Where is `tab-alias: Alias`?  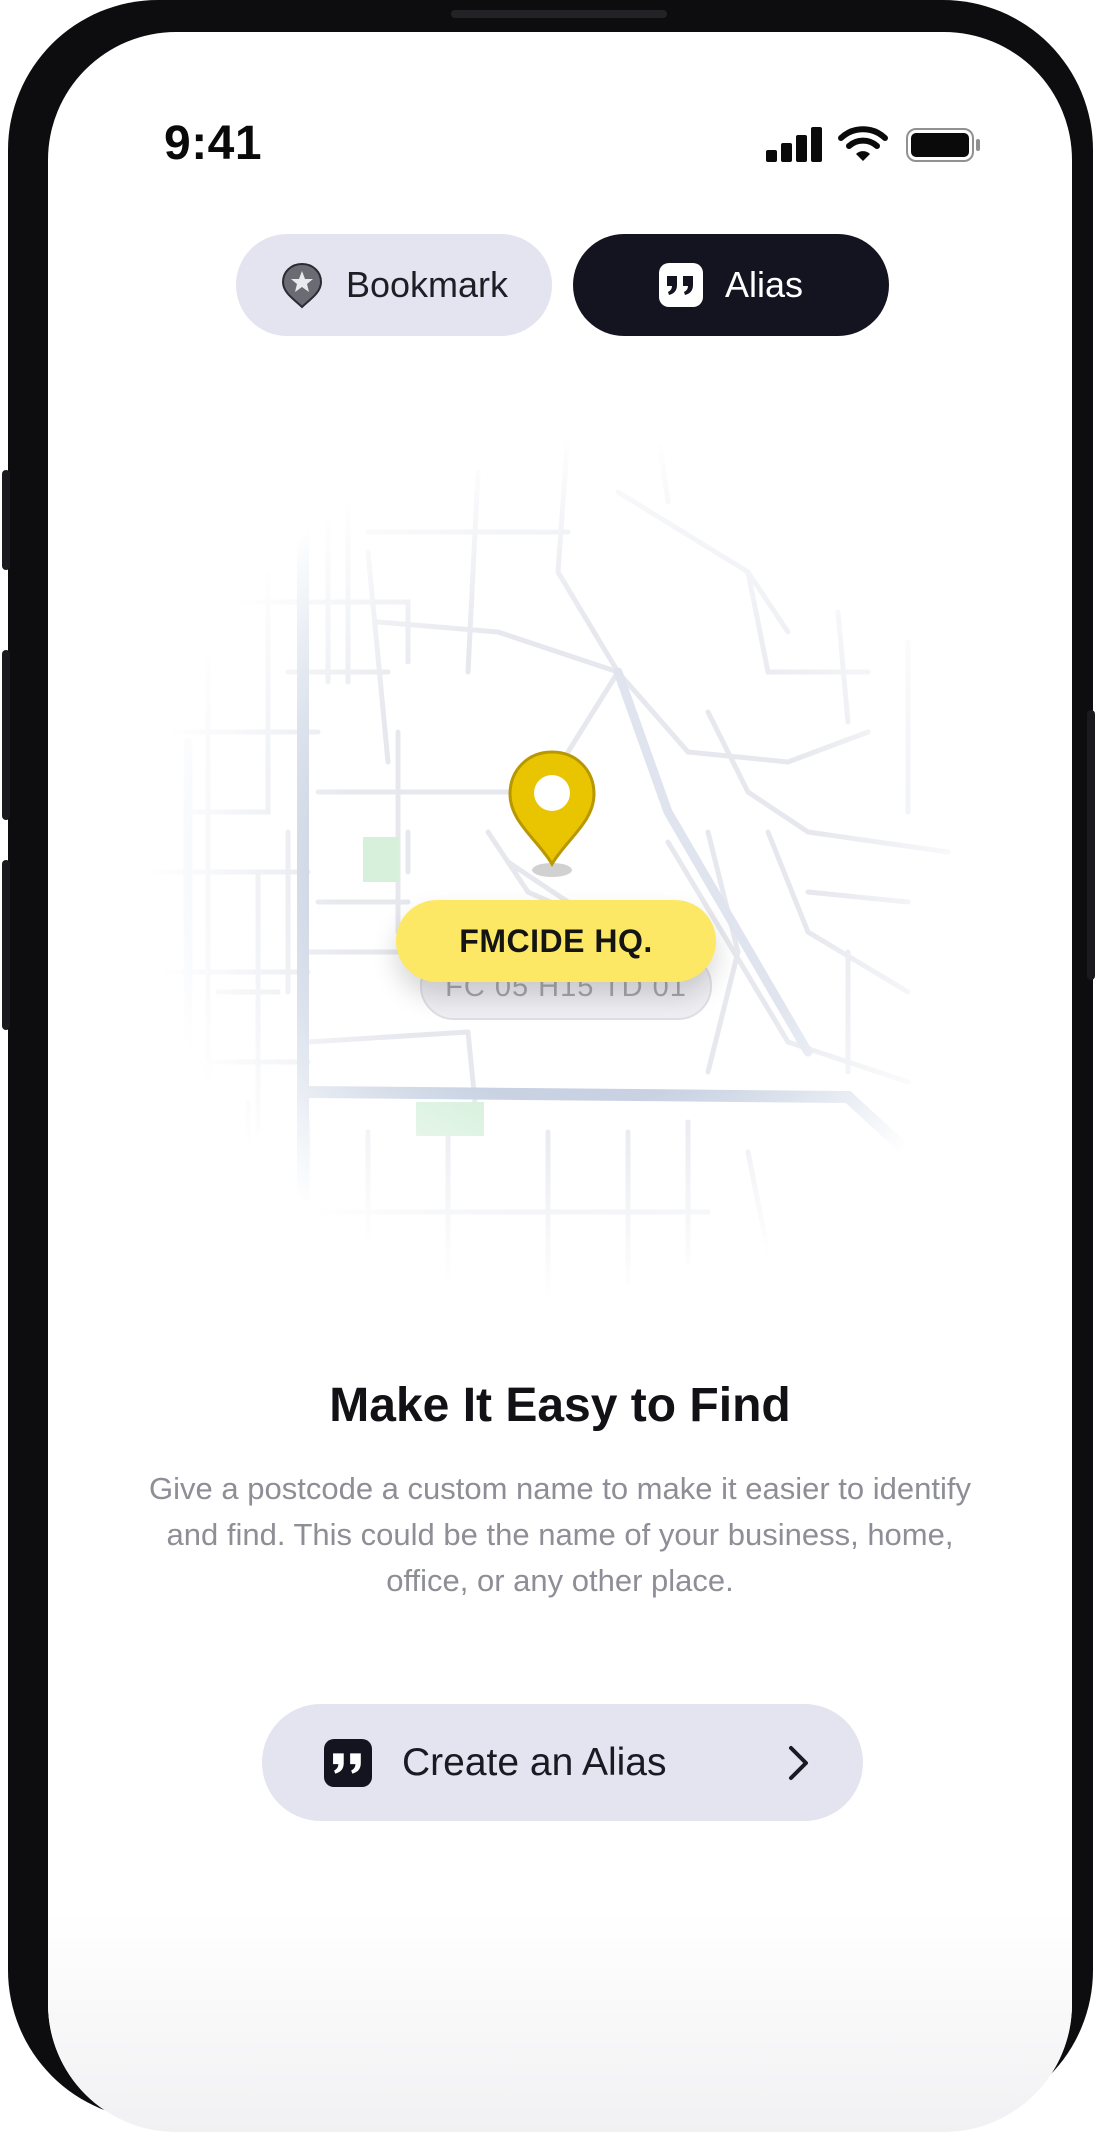
tab-alias: Alias is located at coordinates (731, 285).